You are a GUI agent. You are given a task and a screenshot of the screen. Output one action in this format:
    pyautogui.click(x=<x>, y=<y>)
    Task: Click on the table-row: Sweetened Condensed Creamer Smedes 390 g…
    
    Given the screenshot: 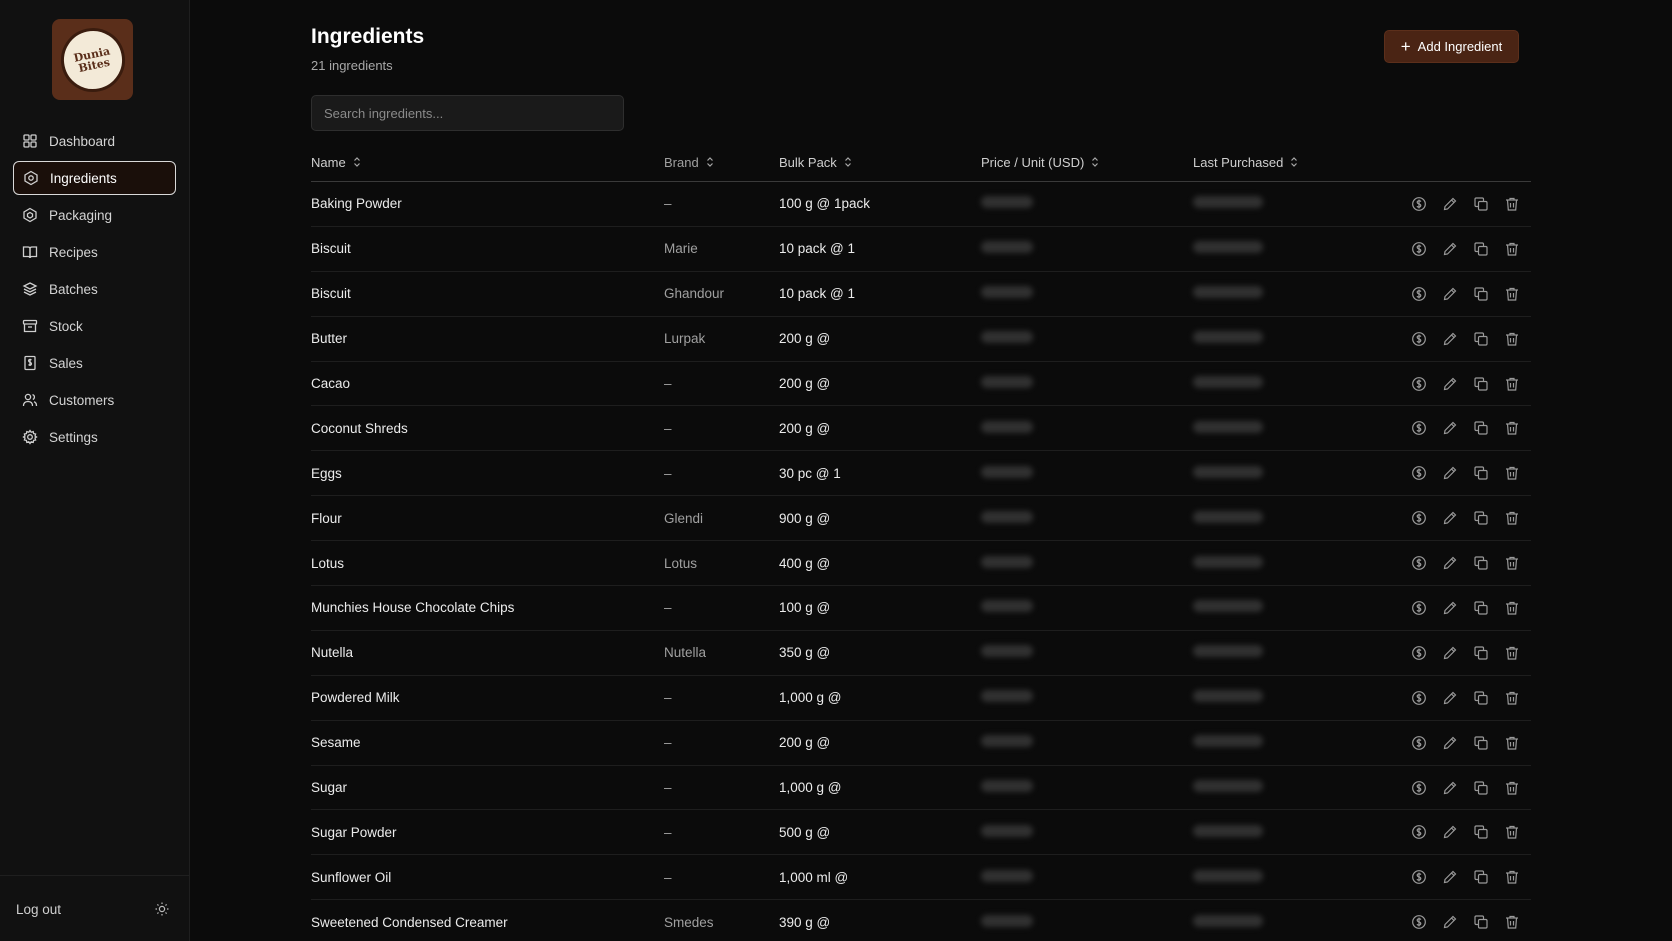 What is the action you would take?
    pyautogui.click(x=921, y=920)
    